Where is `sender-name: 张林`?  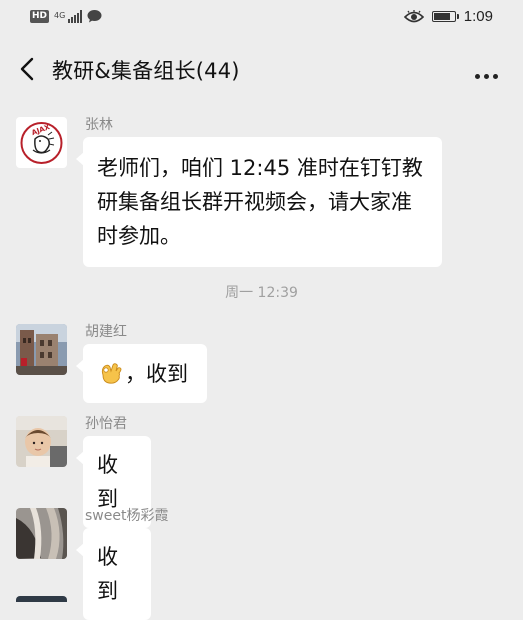 sender-name: 张林 is located at coordinates (99, 125).